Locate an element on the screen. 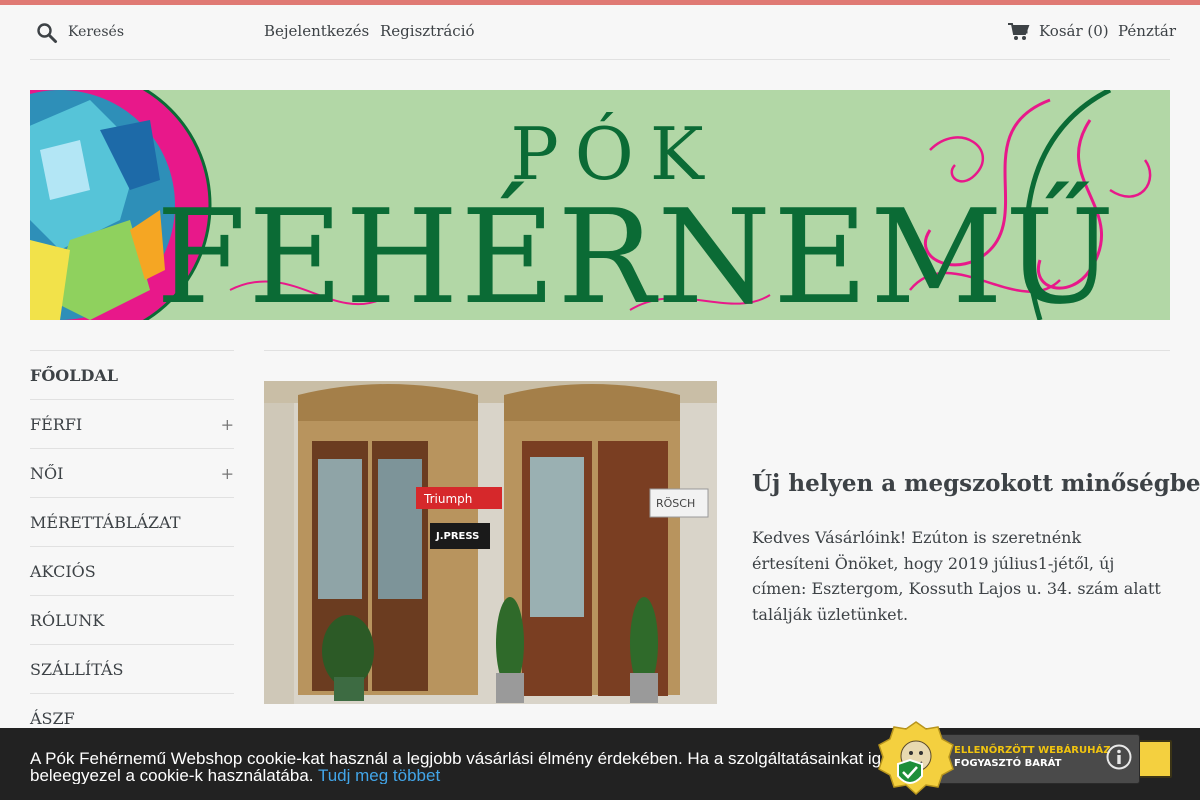  cart-link: Kosár (0) is located at coordinates (1074, 31).